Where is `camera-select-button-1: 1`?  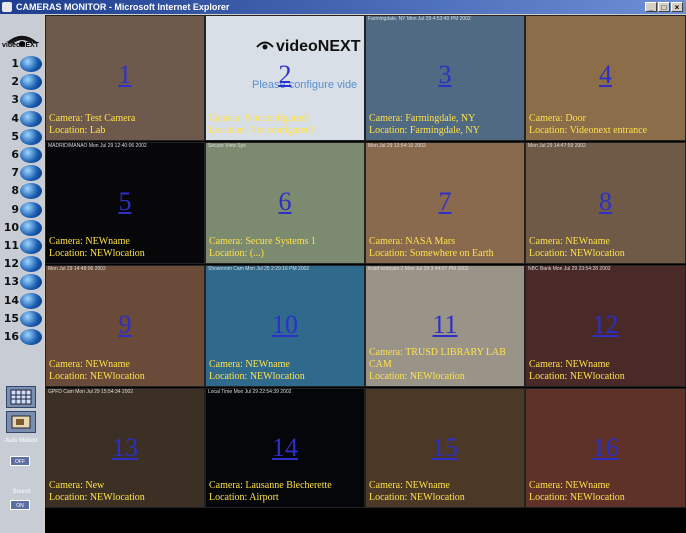
camera-select-button-1: 1 is located at coordinates (23, 64).